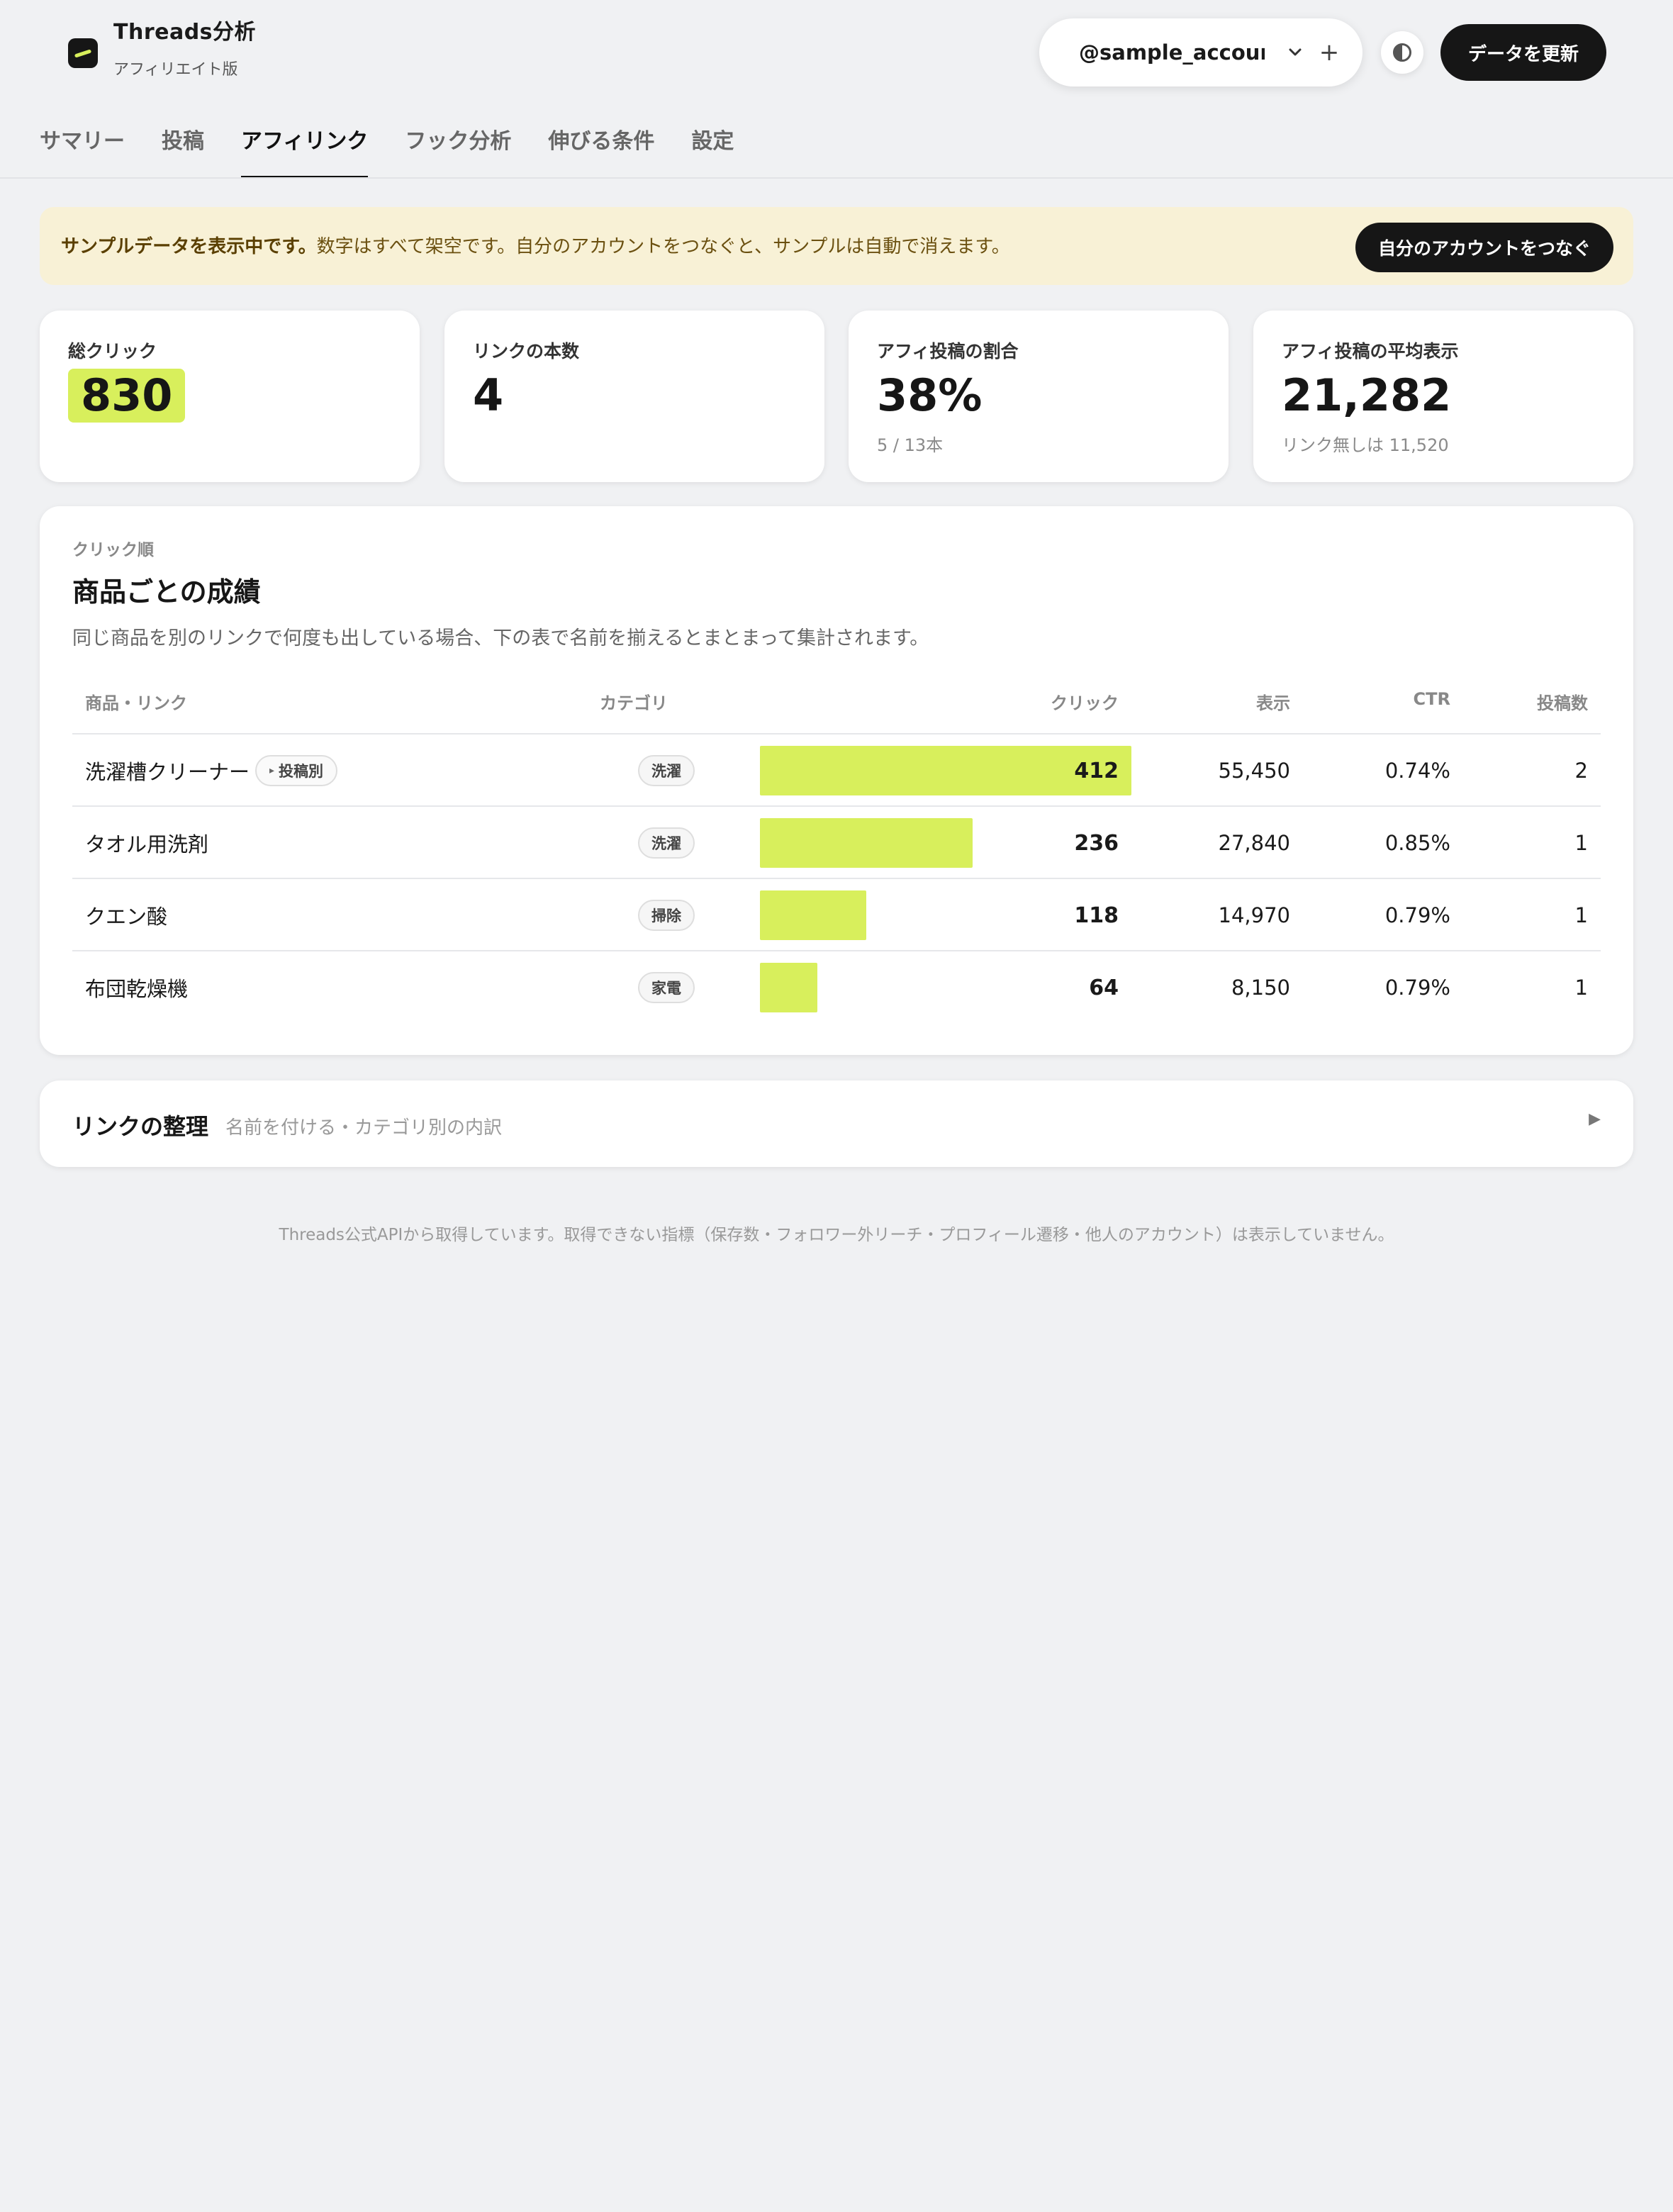 The image size is (1673, 2212). What do you see at coordinates (1172, 53) in the screenshot?
I see `account-handle: @sample_account` at bounding box center [1172, 53].